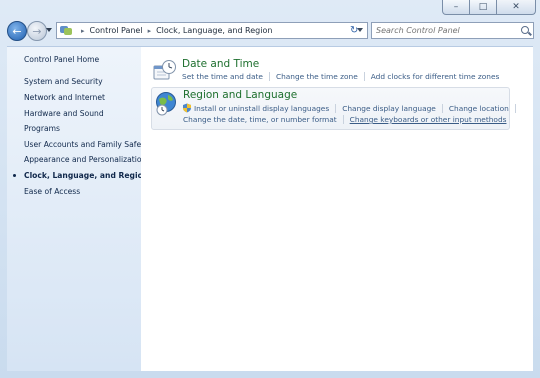 This screenshot has height=378, width=540. I want to click on back-button: ←, so click(17, 31).